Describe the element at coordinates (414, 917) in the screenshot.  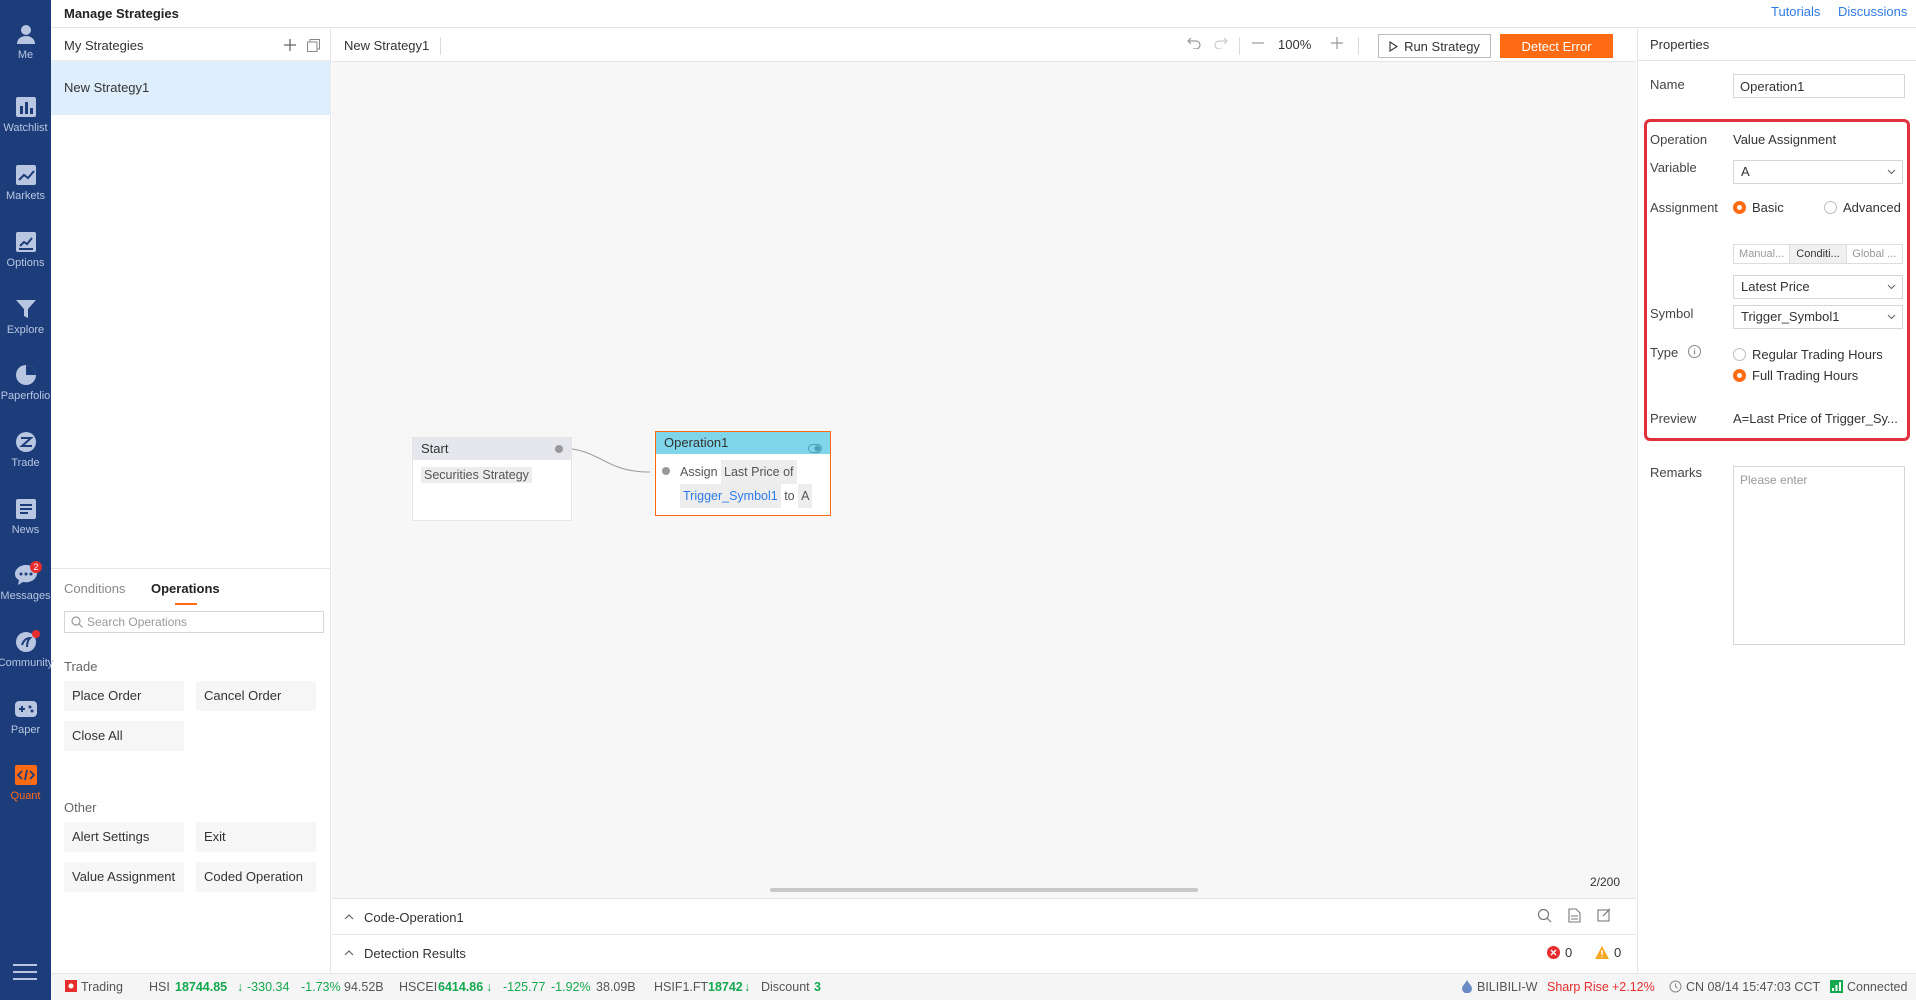
I see `code-panel-title: Code-Operation1` at that location.